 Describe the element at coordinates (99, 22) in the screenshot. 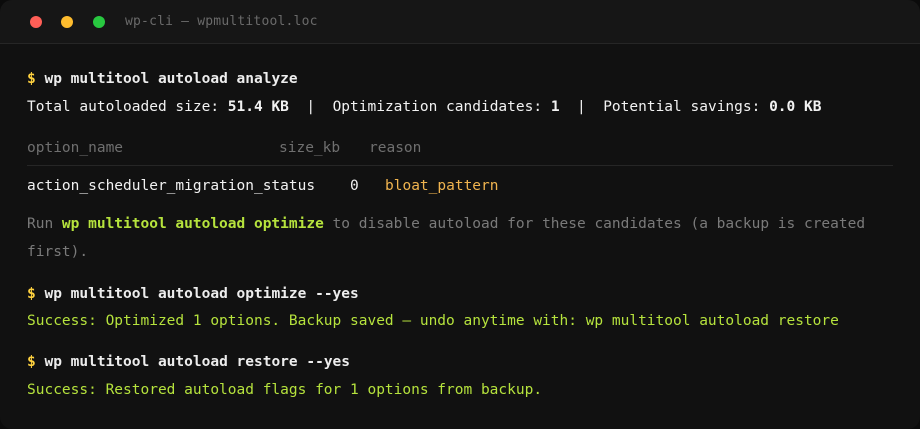

I see `maximize-window-button` at that location.